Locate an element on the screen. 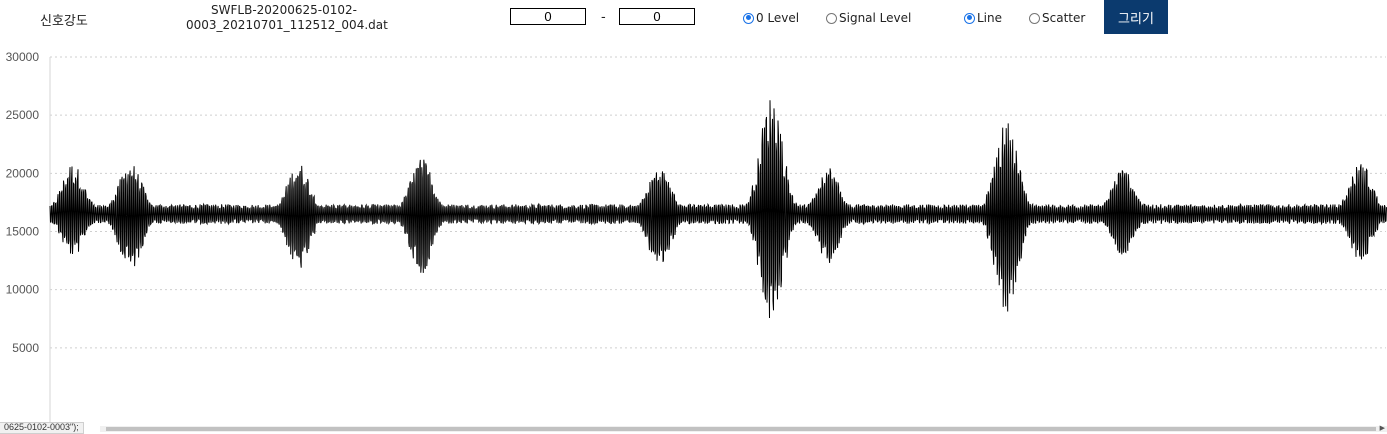  y-tick-label-30000: 30000 is located at coordinates (23, 57).